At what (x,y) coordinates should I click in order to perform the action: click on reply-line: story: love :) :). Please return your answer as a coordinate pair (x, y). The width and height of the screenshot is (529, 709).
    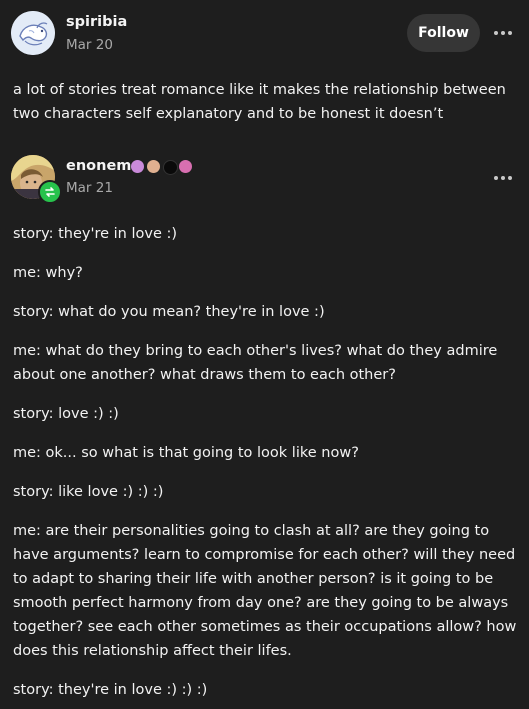
    Looking at the image, I should click on (66, 414).